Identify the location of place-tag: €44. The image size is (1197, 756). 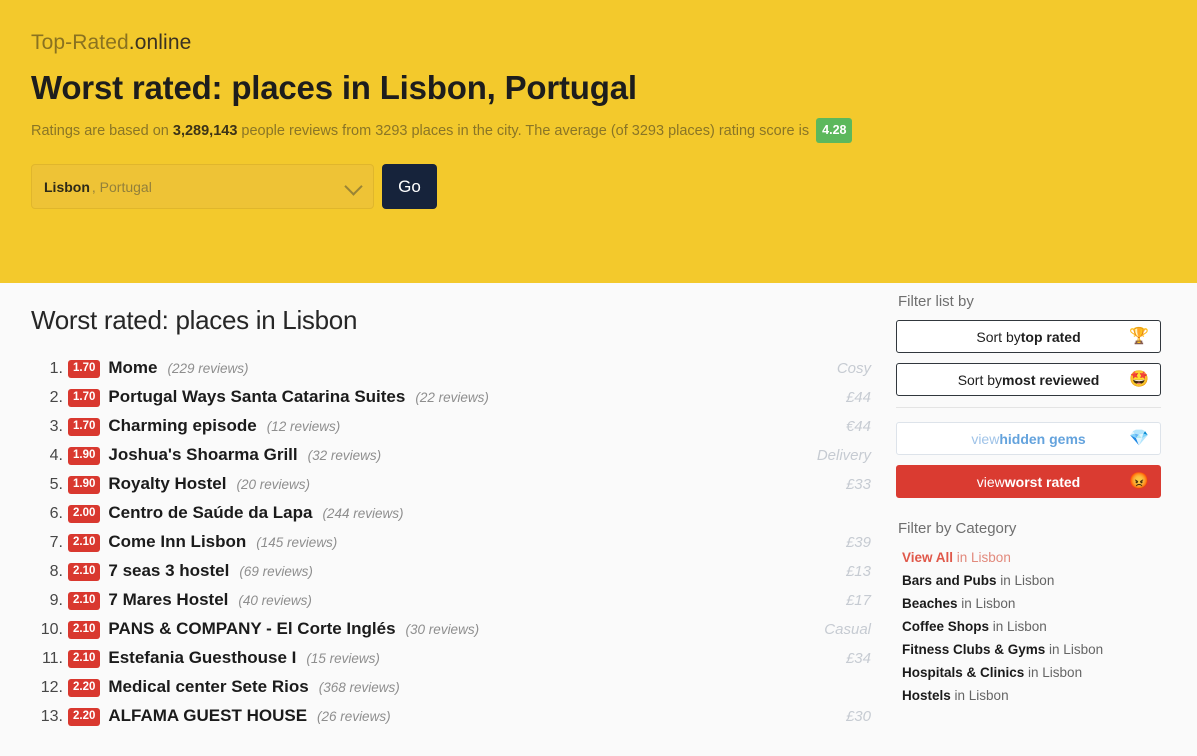
(858, 426).